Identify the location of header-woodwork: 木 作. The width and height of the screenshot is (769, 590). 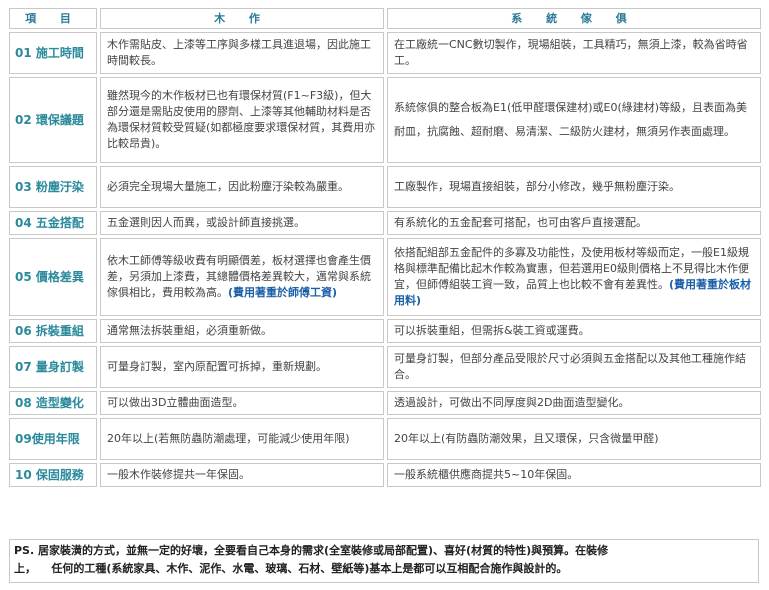
(242, 18).